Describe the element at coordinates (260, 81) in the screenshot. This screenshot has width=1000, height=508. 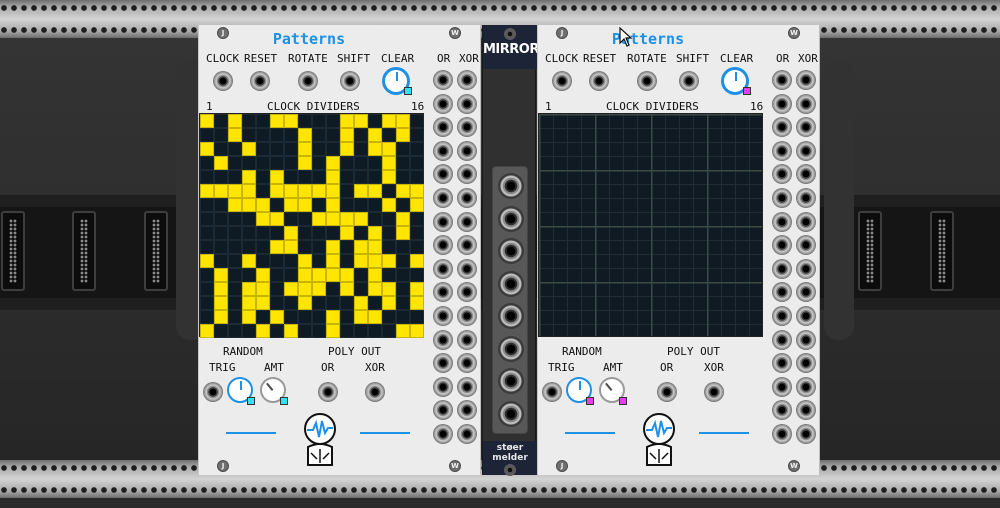
I see `reset-input-jack` at that location.